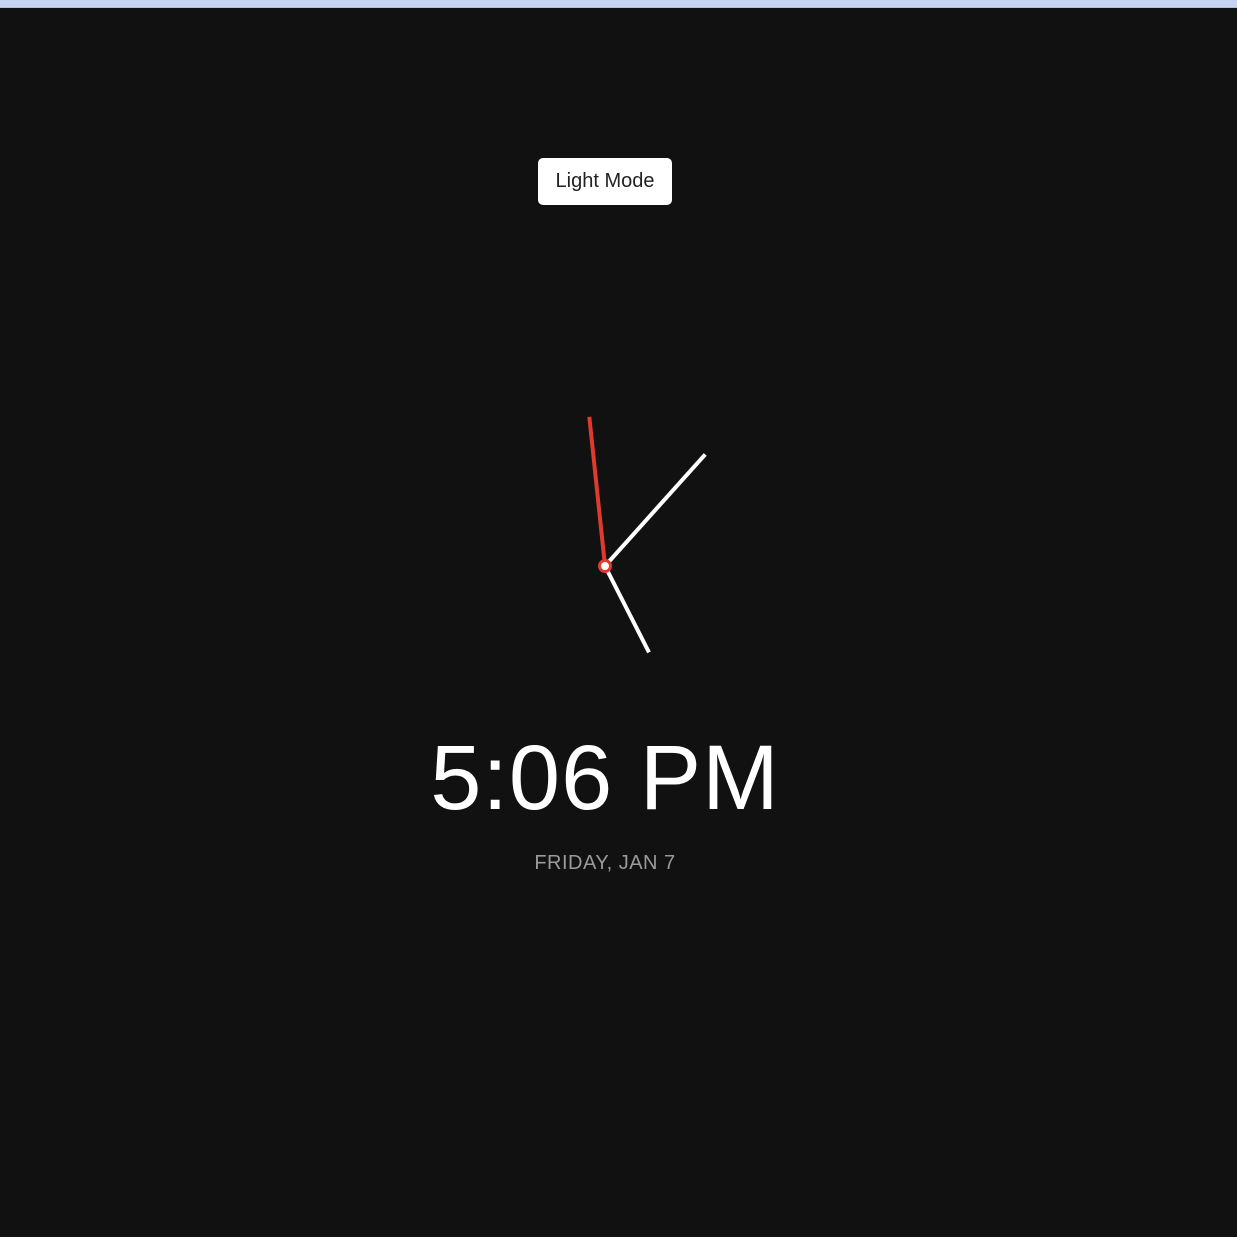 This screenshot has width=1237, height=1237. Describe the element at coordinates (655, 510) in the screenshot. I see `minute-hand` at that location.